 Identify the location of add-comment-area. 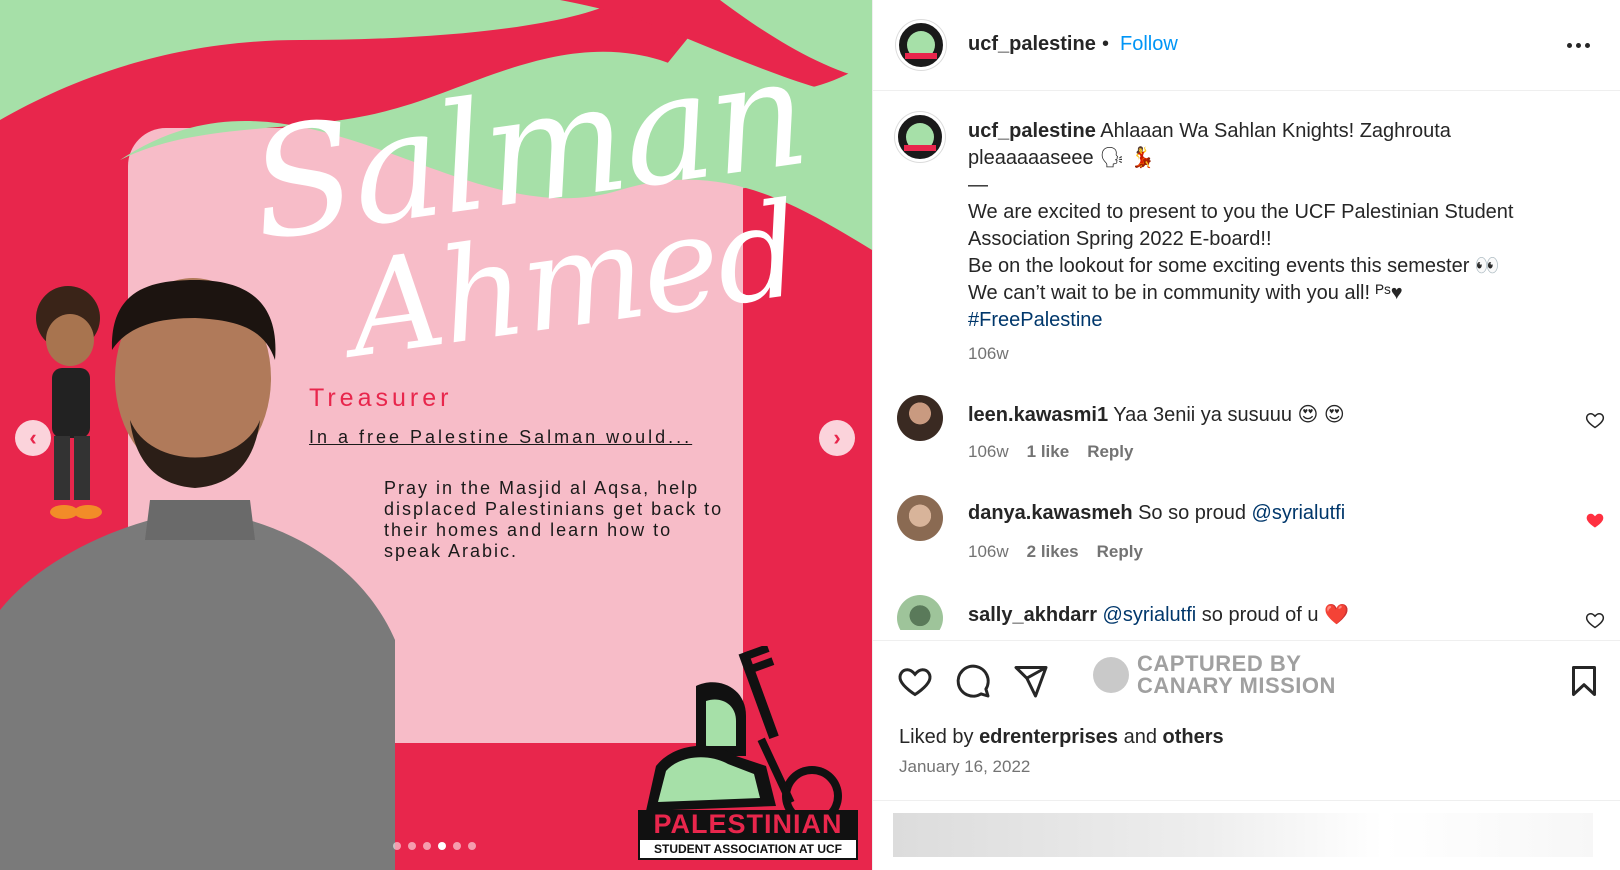
(1246, 835).